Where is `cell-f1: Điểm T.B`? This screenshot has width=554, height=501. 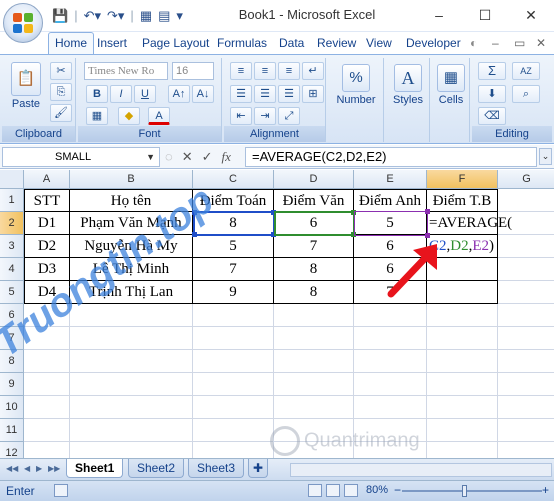
cell-f1: Điểm T.B is located at coordinates (462, 200).